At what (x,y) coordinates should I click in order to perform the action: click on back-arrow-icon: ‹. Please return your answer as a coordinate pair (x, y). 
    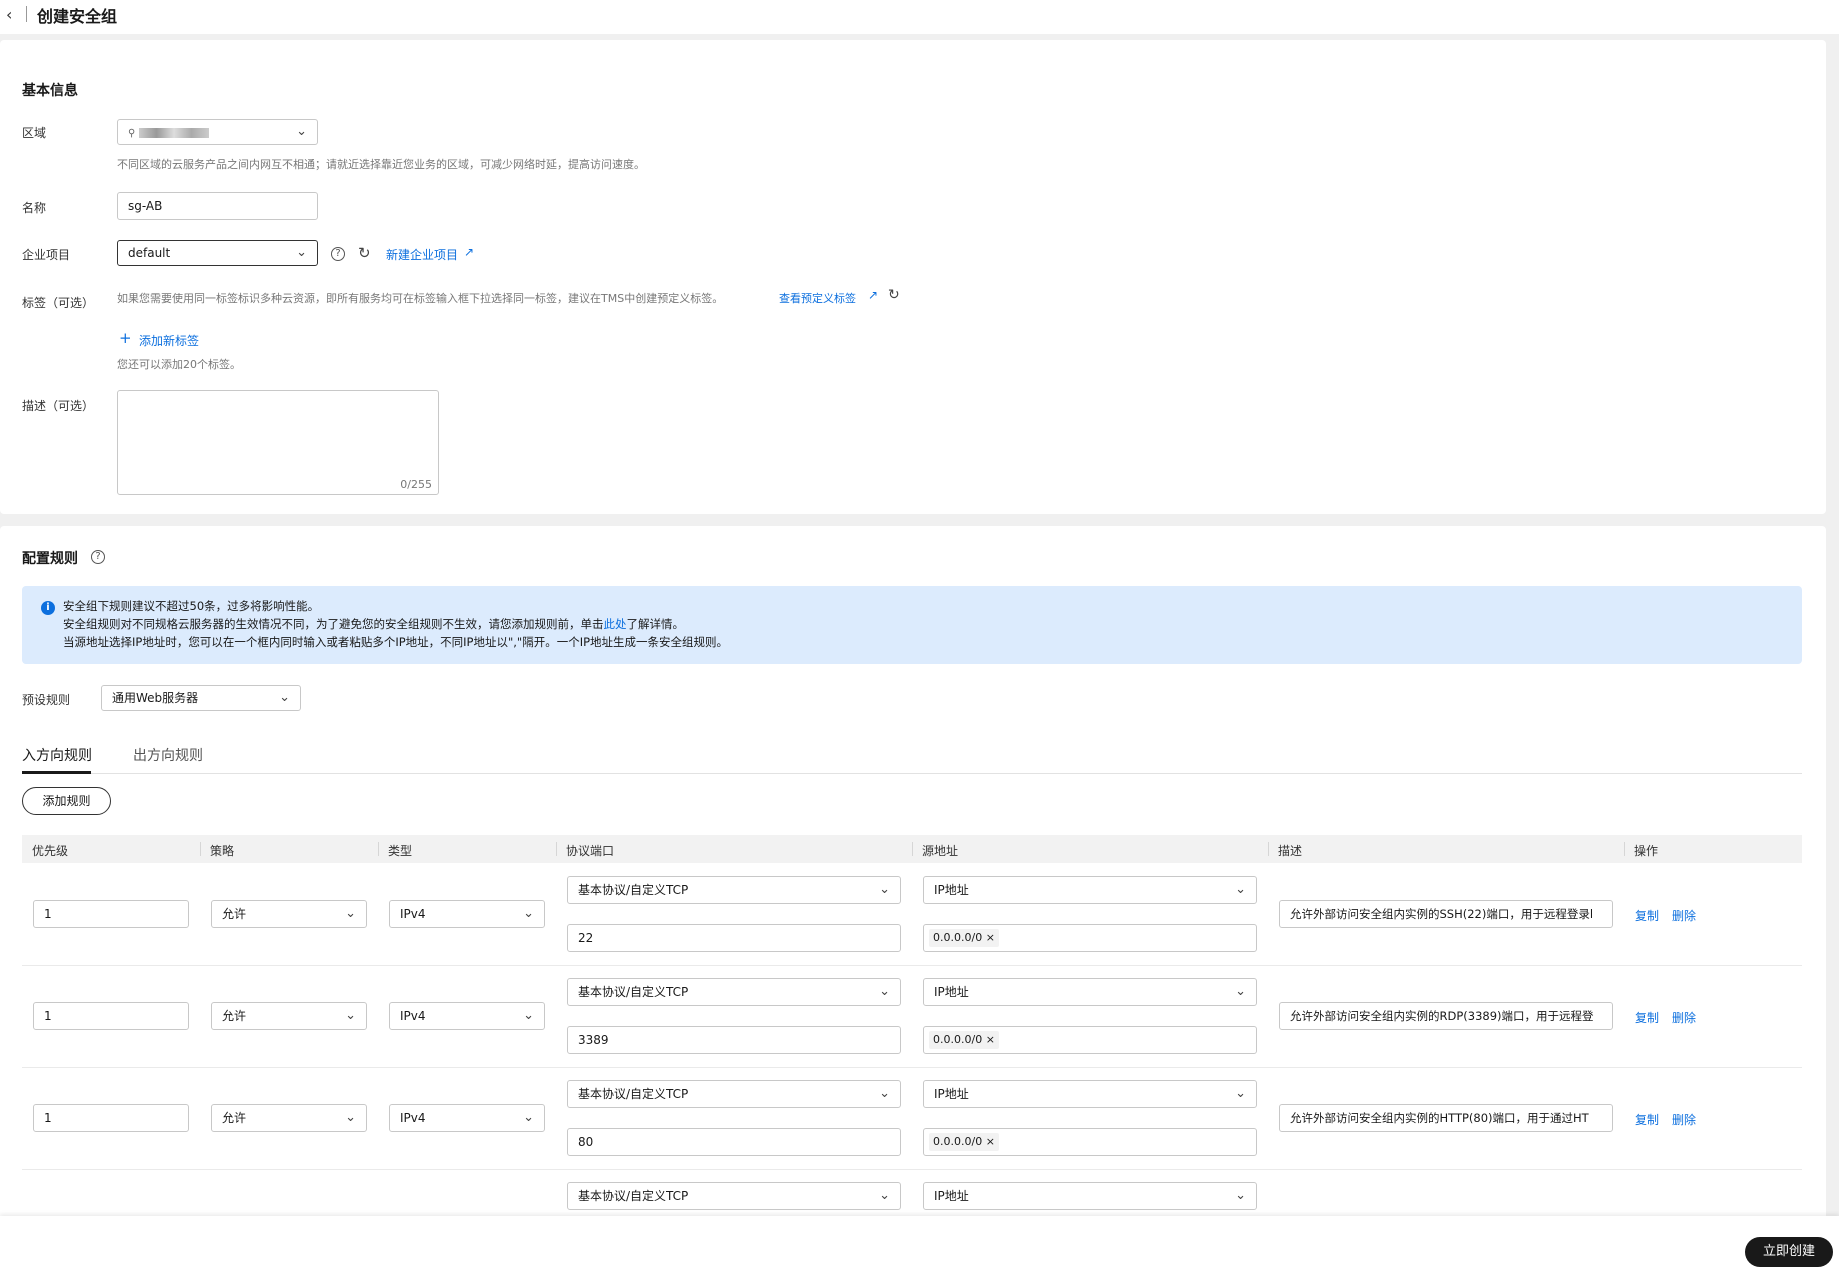
    Looking at the image, I should click on (9, 14).